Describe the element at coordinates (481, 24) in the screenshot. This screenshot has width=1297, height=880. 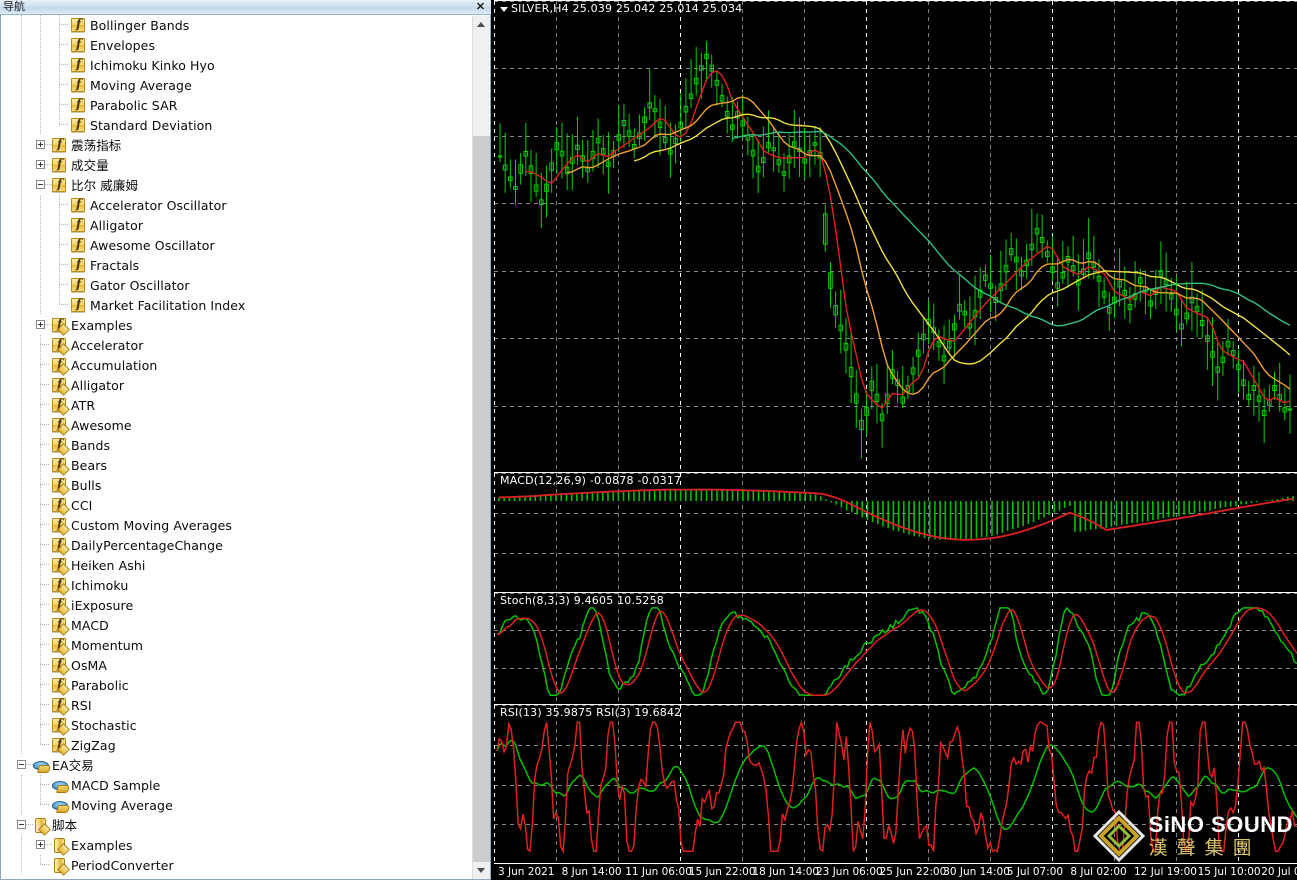
I see `scroll-up-icon` at that location.